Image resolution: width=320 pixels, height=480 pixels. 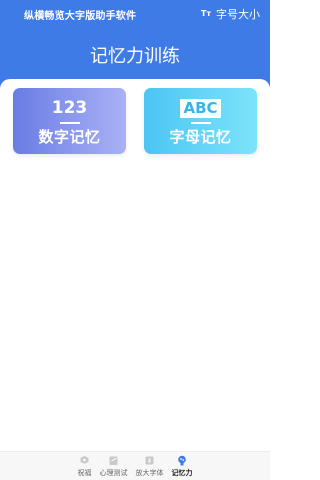 I want to click on font-size-button: Tт 字号大小, so click(x=230, y=14).